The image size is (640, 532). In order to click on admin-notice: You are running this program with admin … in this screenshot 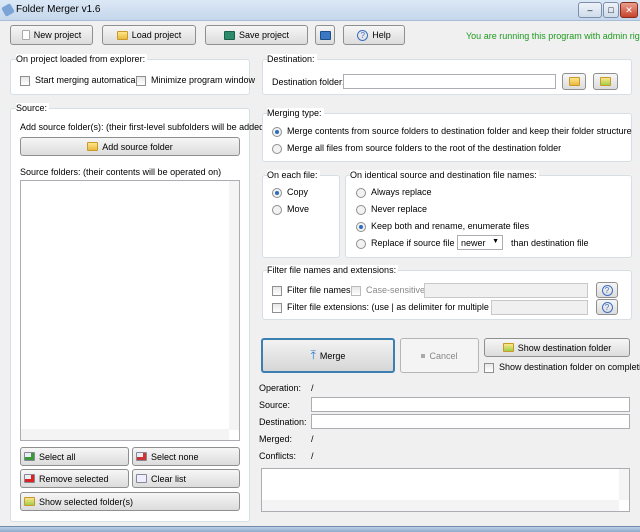, I will do `click(553, 36)`.